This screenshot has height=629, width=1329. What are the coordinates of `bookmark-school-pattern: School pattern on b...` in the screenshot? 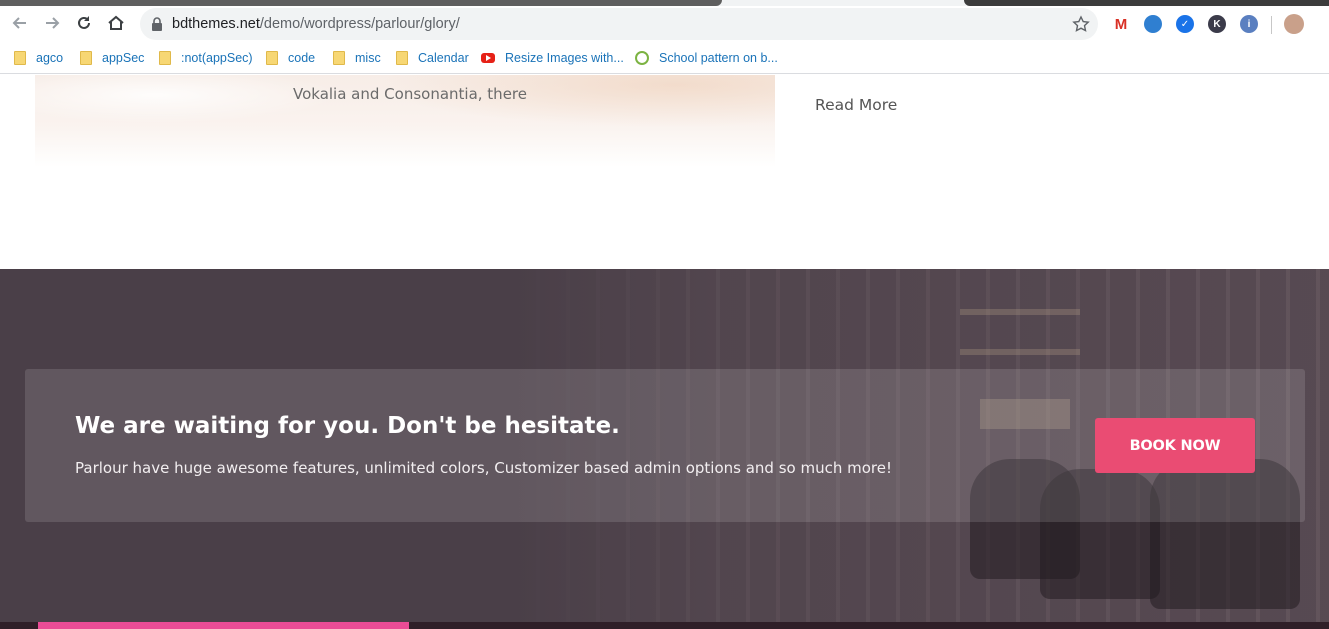 It's located at (706, 58).